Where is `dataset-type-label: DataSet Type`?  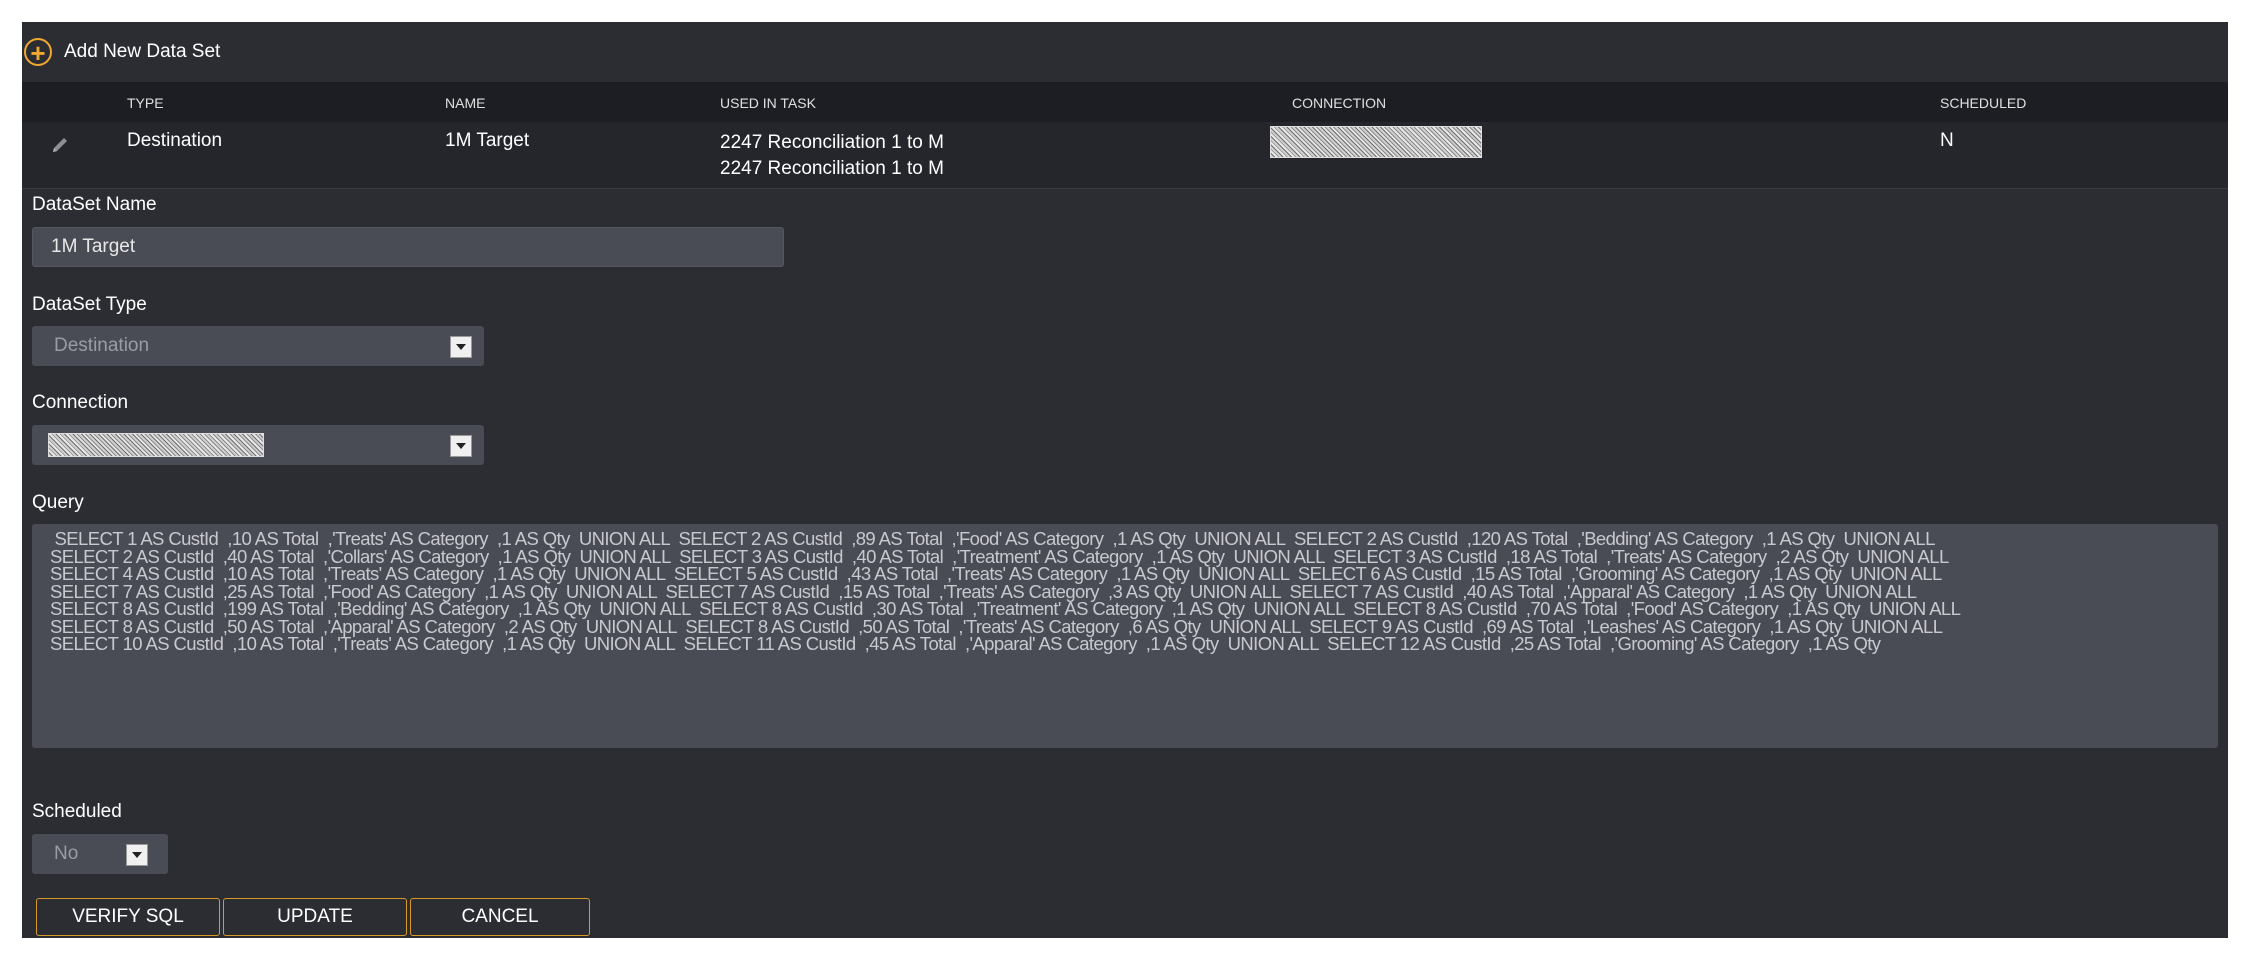 dataset-type-label: DataSet Type is located at coordinates (89, 304).